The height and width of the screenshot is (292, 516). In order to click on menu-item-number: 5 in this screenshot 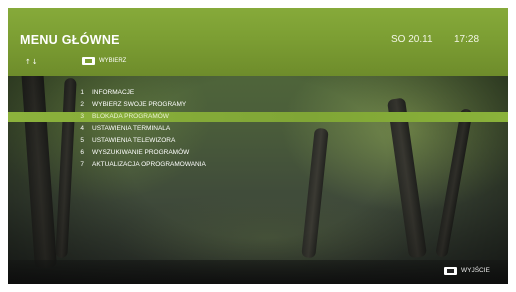, I will do `click(82, 140)`.